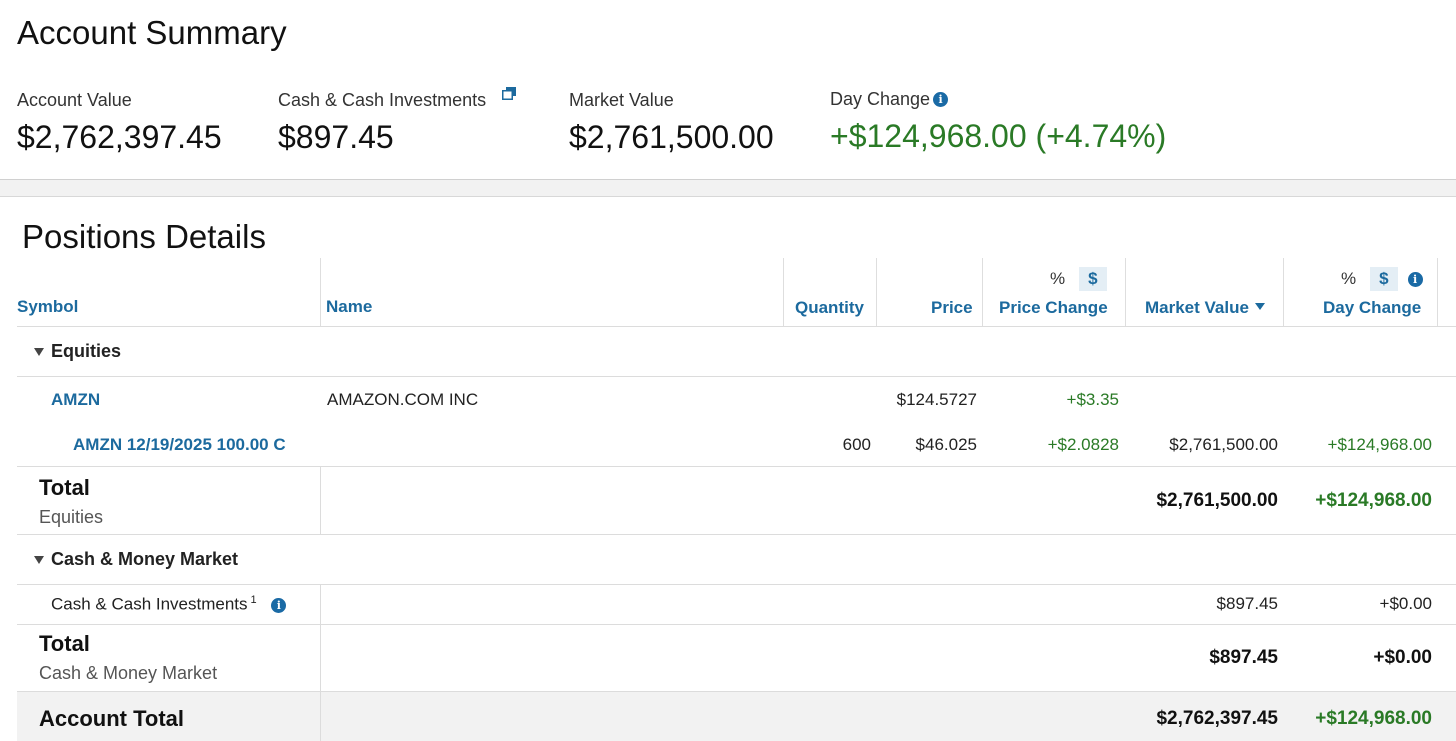 The image size is (1456, 741). I want to click on day-change-value: +$124,968.00 (+4.74%), so click(998, 136).